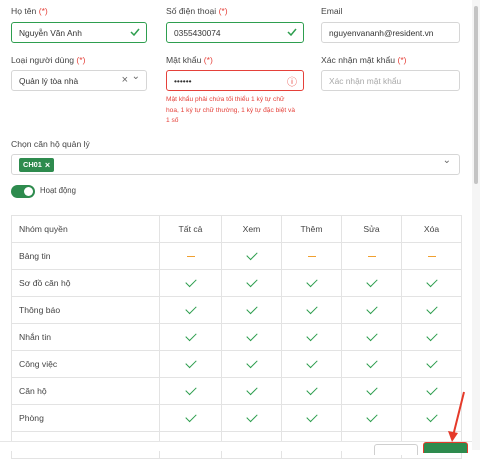 Image resolution: width=480 pixels, height=459 pixels. What do you see at coordinates (189, 60) in the screenshot?
I see `password-label: Mật khẩu (*)` at bounding box center [189, 60].